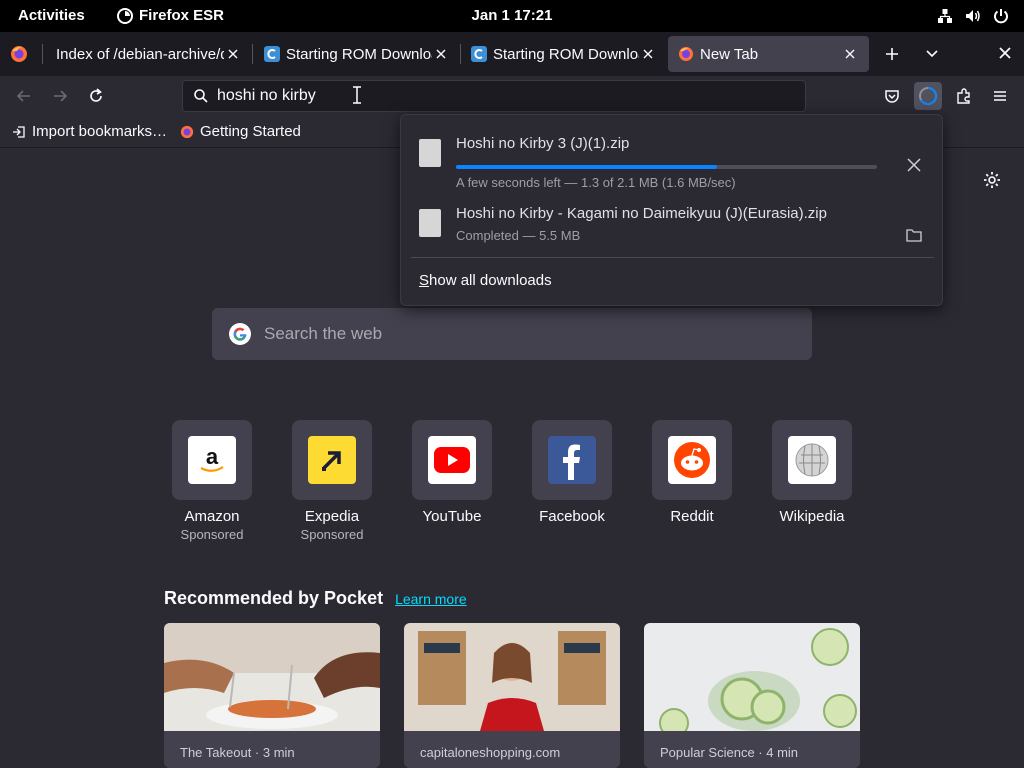 The width and height of the screenshot is (1024, 768). Describe the element at coordinates (672, 257) in the screenshot. I see `divider` at that location.